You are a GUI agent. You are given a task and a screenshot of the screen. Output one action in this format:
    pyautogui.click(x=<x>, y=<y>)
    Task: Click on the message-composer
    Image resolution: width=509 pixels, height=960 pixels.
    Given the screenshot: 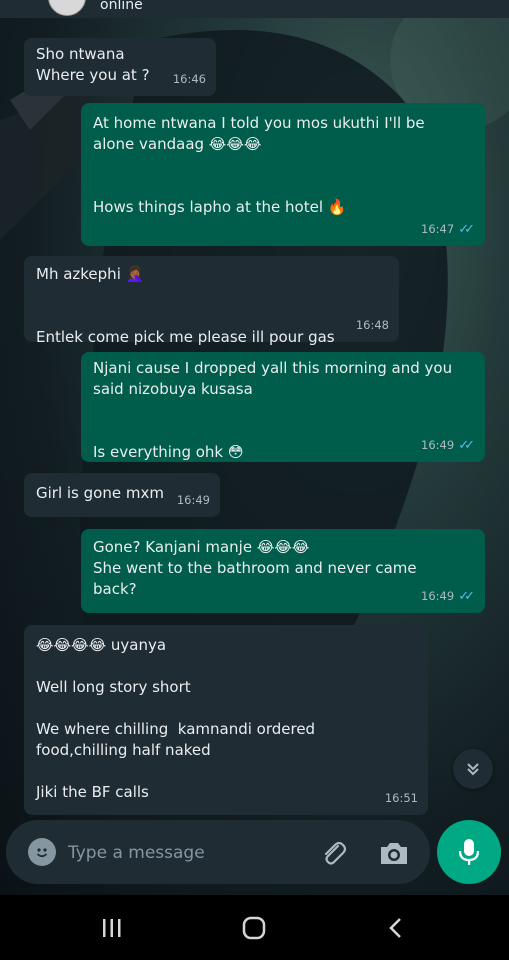 What is the action you would take?
    pyautogui.click(x=218, y=852)
    